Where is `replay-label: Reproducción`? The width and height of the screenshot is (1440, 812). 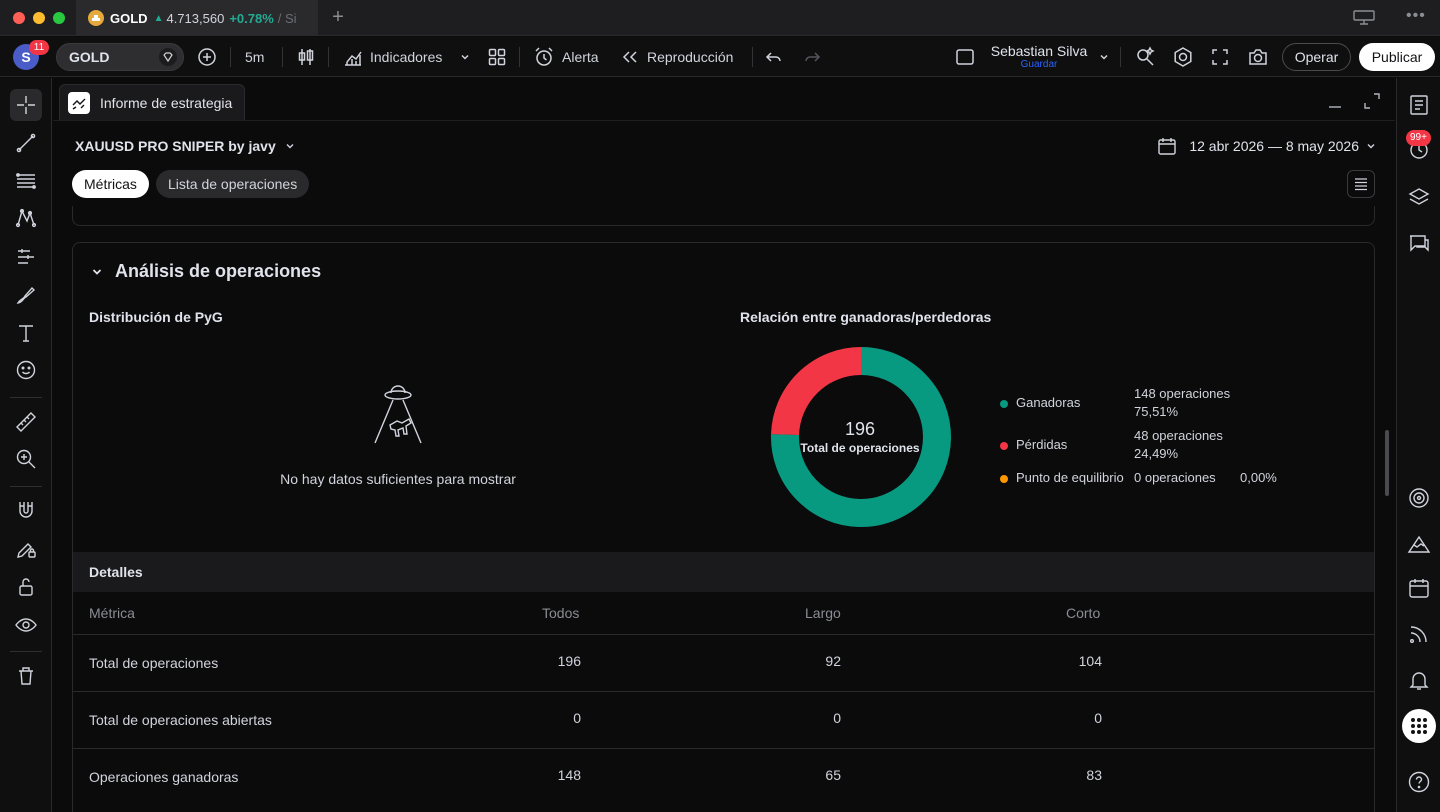
replay-label: Reproducción is located at coordinates (690, 57).